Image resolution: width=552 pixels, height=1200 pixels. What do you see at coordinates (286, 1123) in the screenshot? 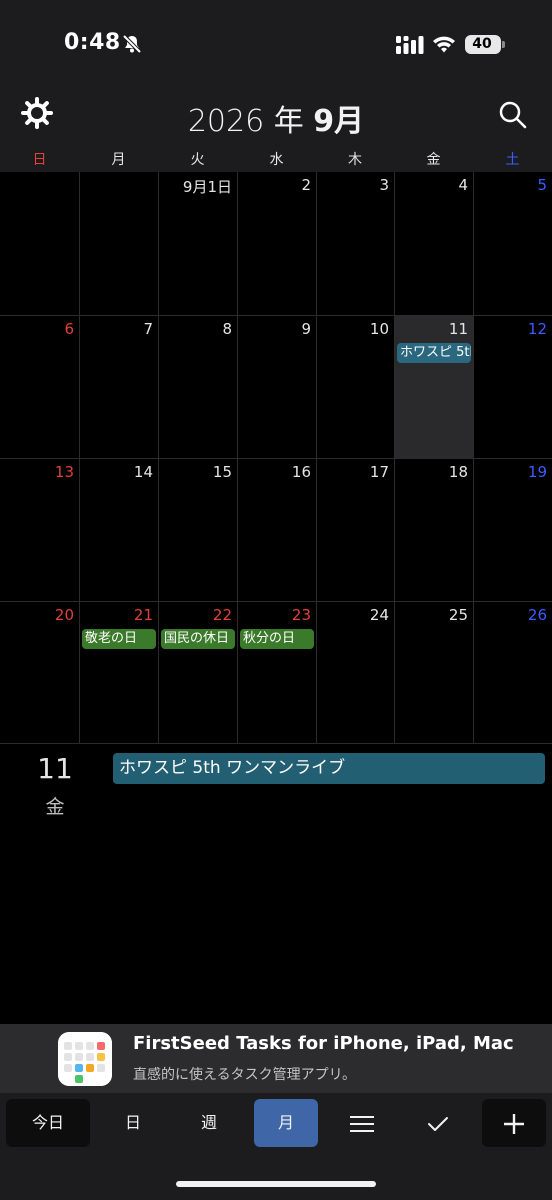
I see `tab-month: 月` at bounding box center [286, 1123].